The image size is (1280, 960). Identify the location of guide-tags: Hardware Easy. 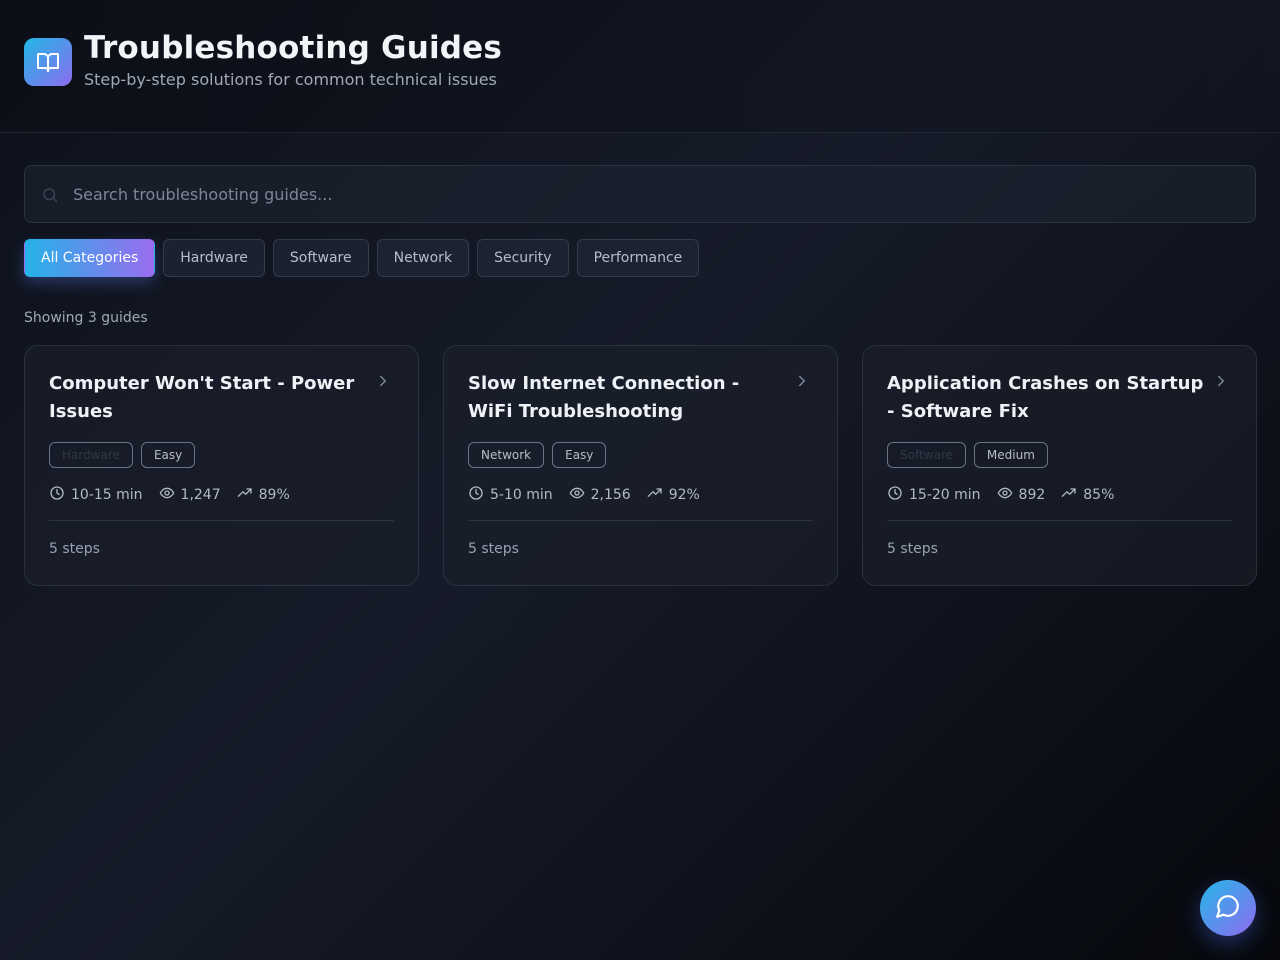
(122, 455).